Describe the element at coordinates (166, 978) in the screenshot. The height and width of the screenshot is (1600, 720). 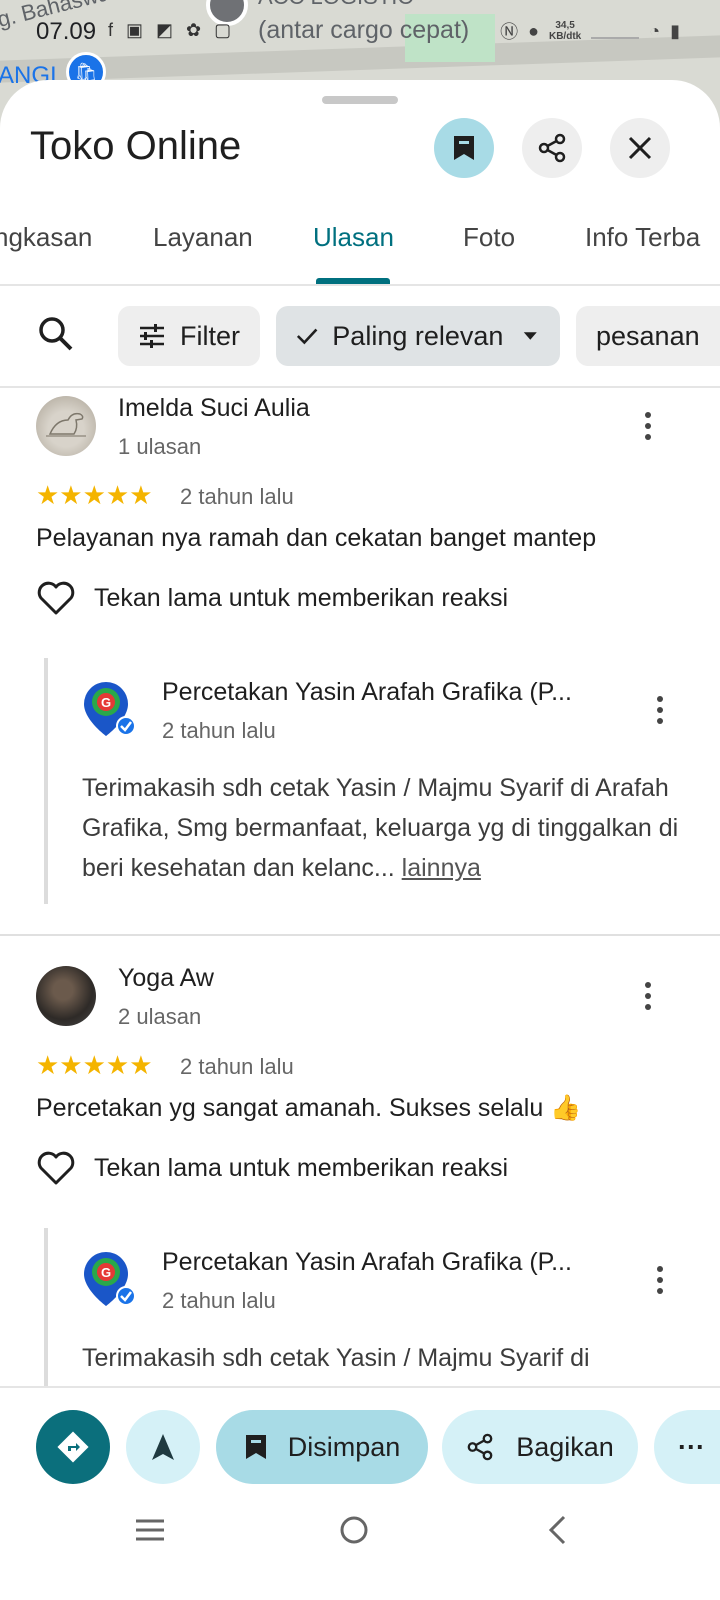
I see `reviewer-name: Yoga Aw` at that location.